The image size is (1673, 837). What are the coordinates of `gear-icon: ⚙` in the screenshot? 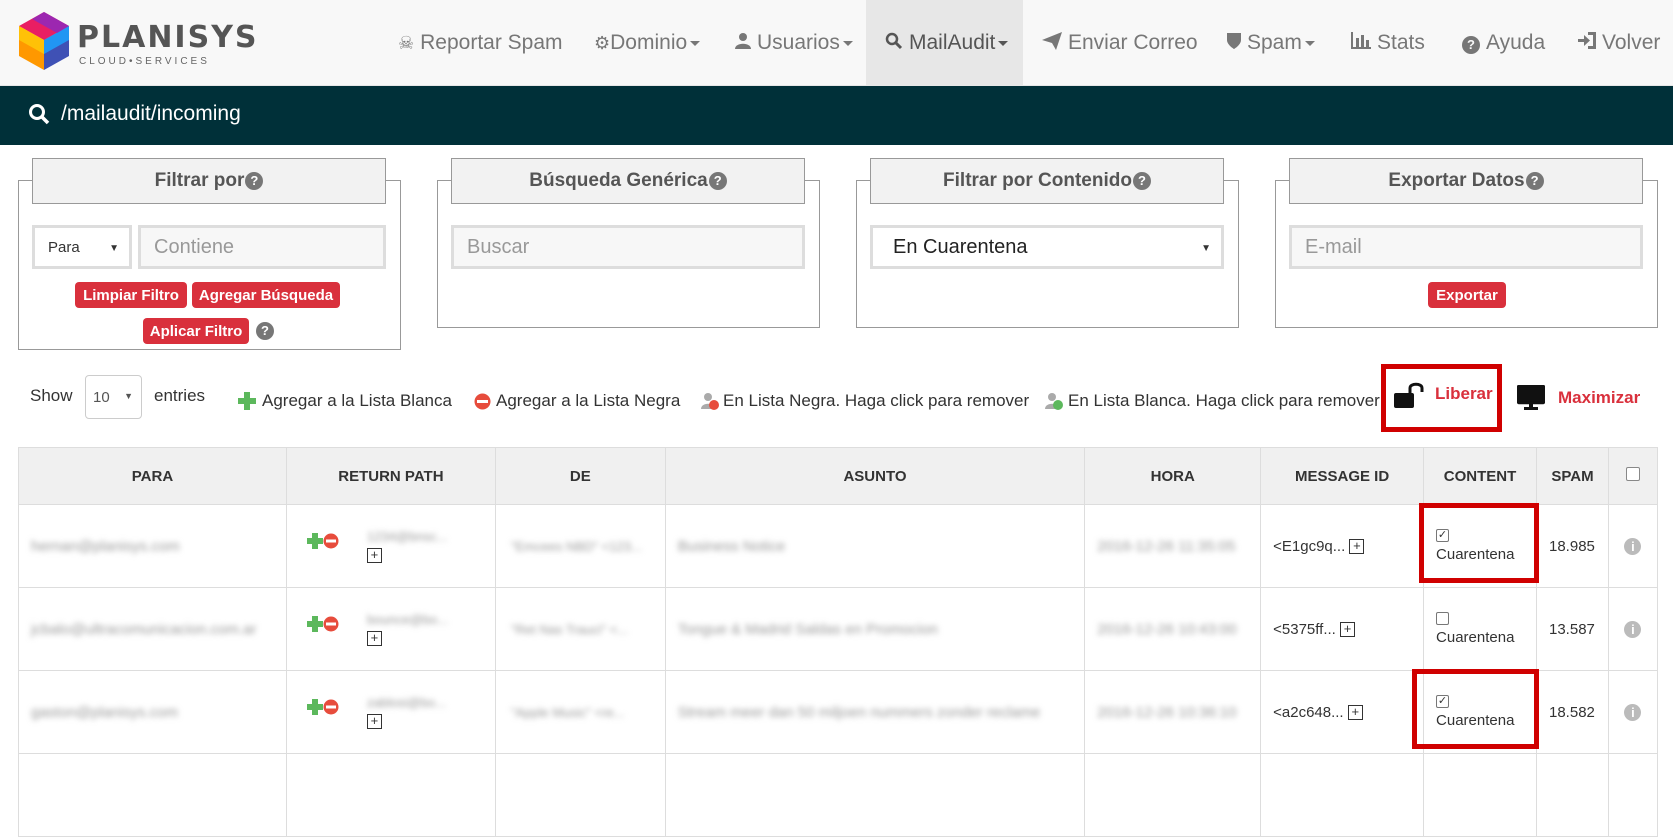 It's located at (602, 42).